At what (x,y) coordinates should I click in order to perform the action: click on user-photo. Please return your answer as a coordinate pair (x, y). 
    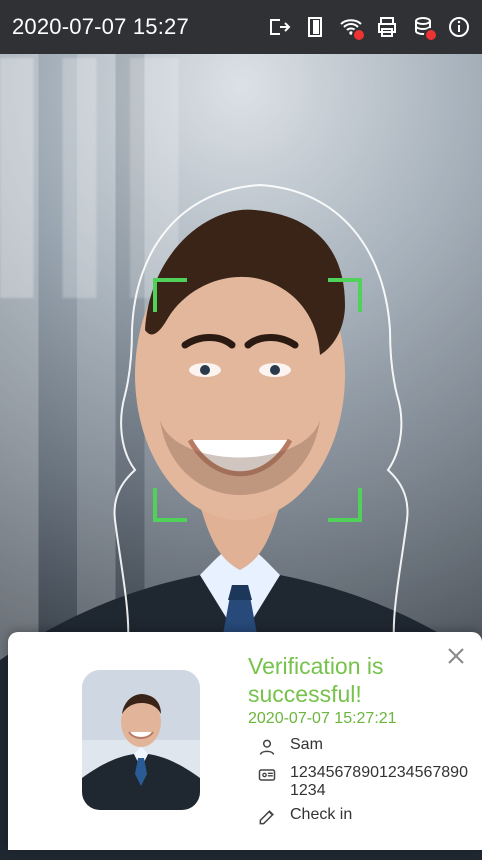
    Looking at the image, I should click on (141, 740).